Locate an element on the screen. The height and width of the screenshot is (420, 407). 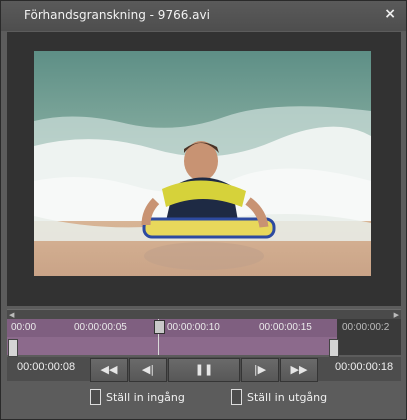
step-forward-icon: |▶ is located at coordinates (260, 370).